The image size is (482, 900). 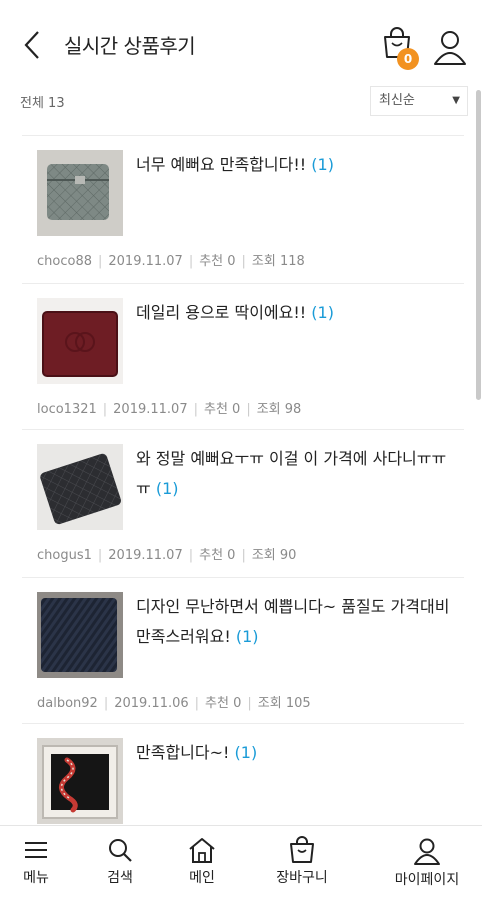 What do you see at coordinates (456, 100) in the screenshot?
I see `dropdown-arrow-icon: ▼` at bounding box center [456, 100].